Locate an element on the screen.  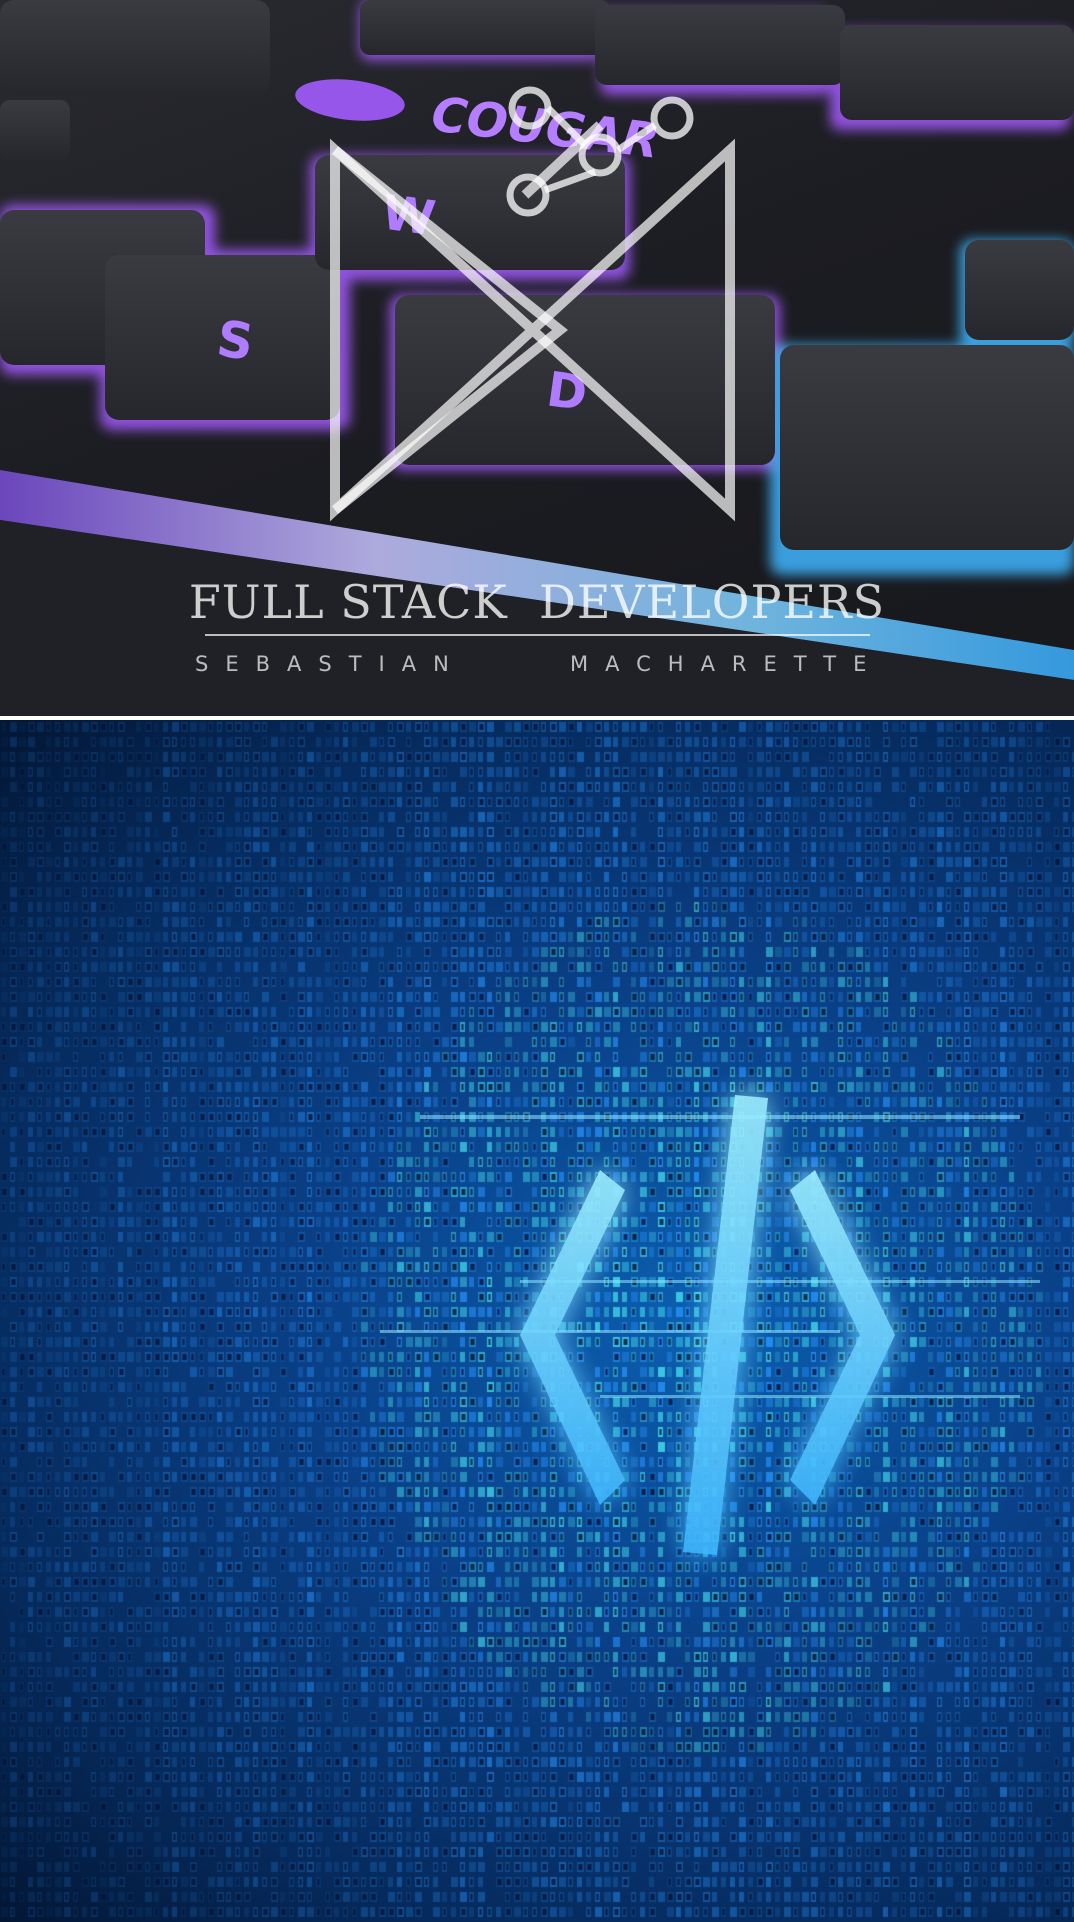
watermark-subtitle-last-name: MACHARETTE is located at coordinates (727, 664).